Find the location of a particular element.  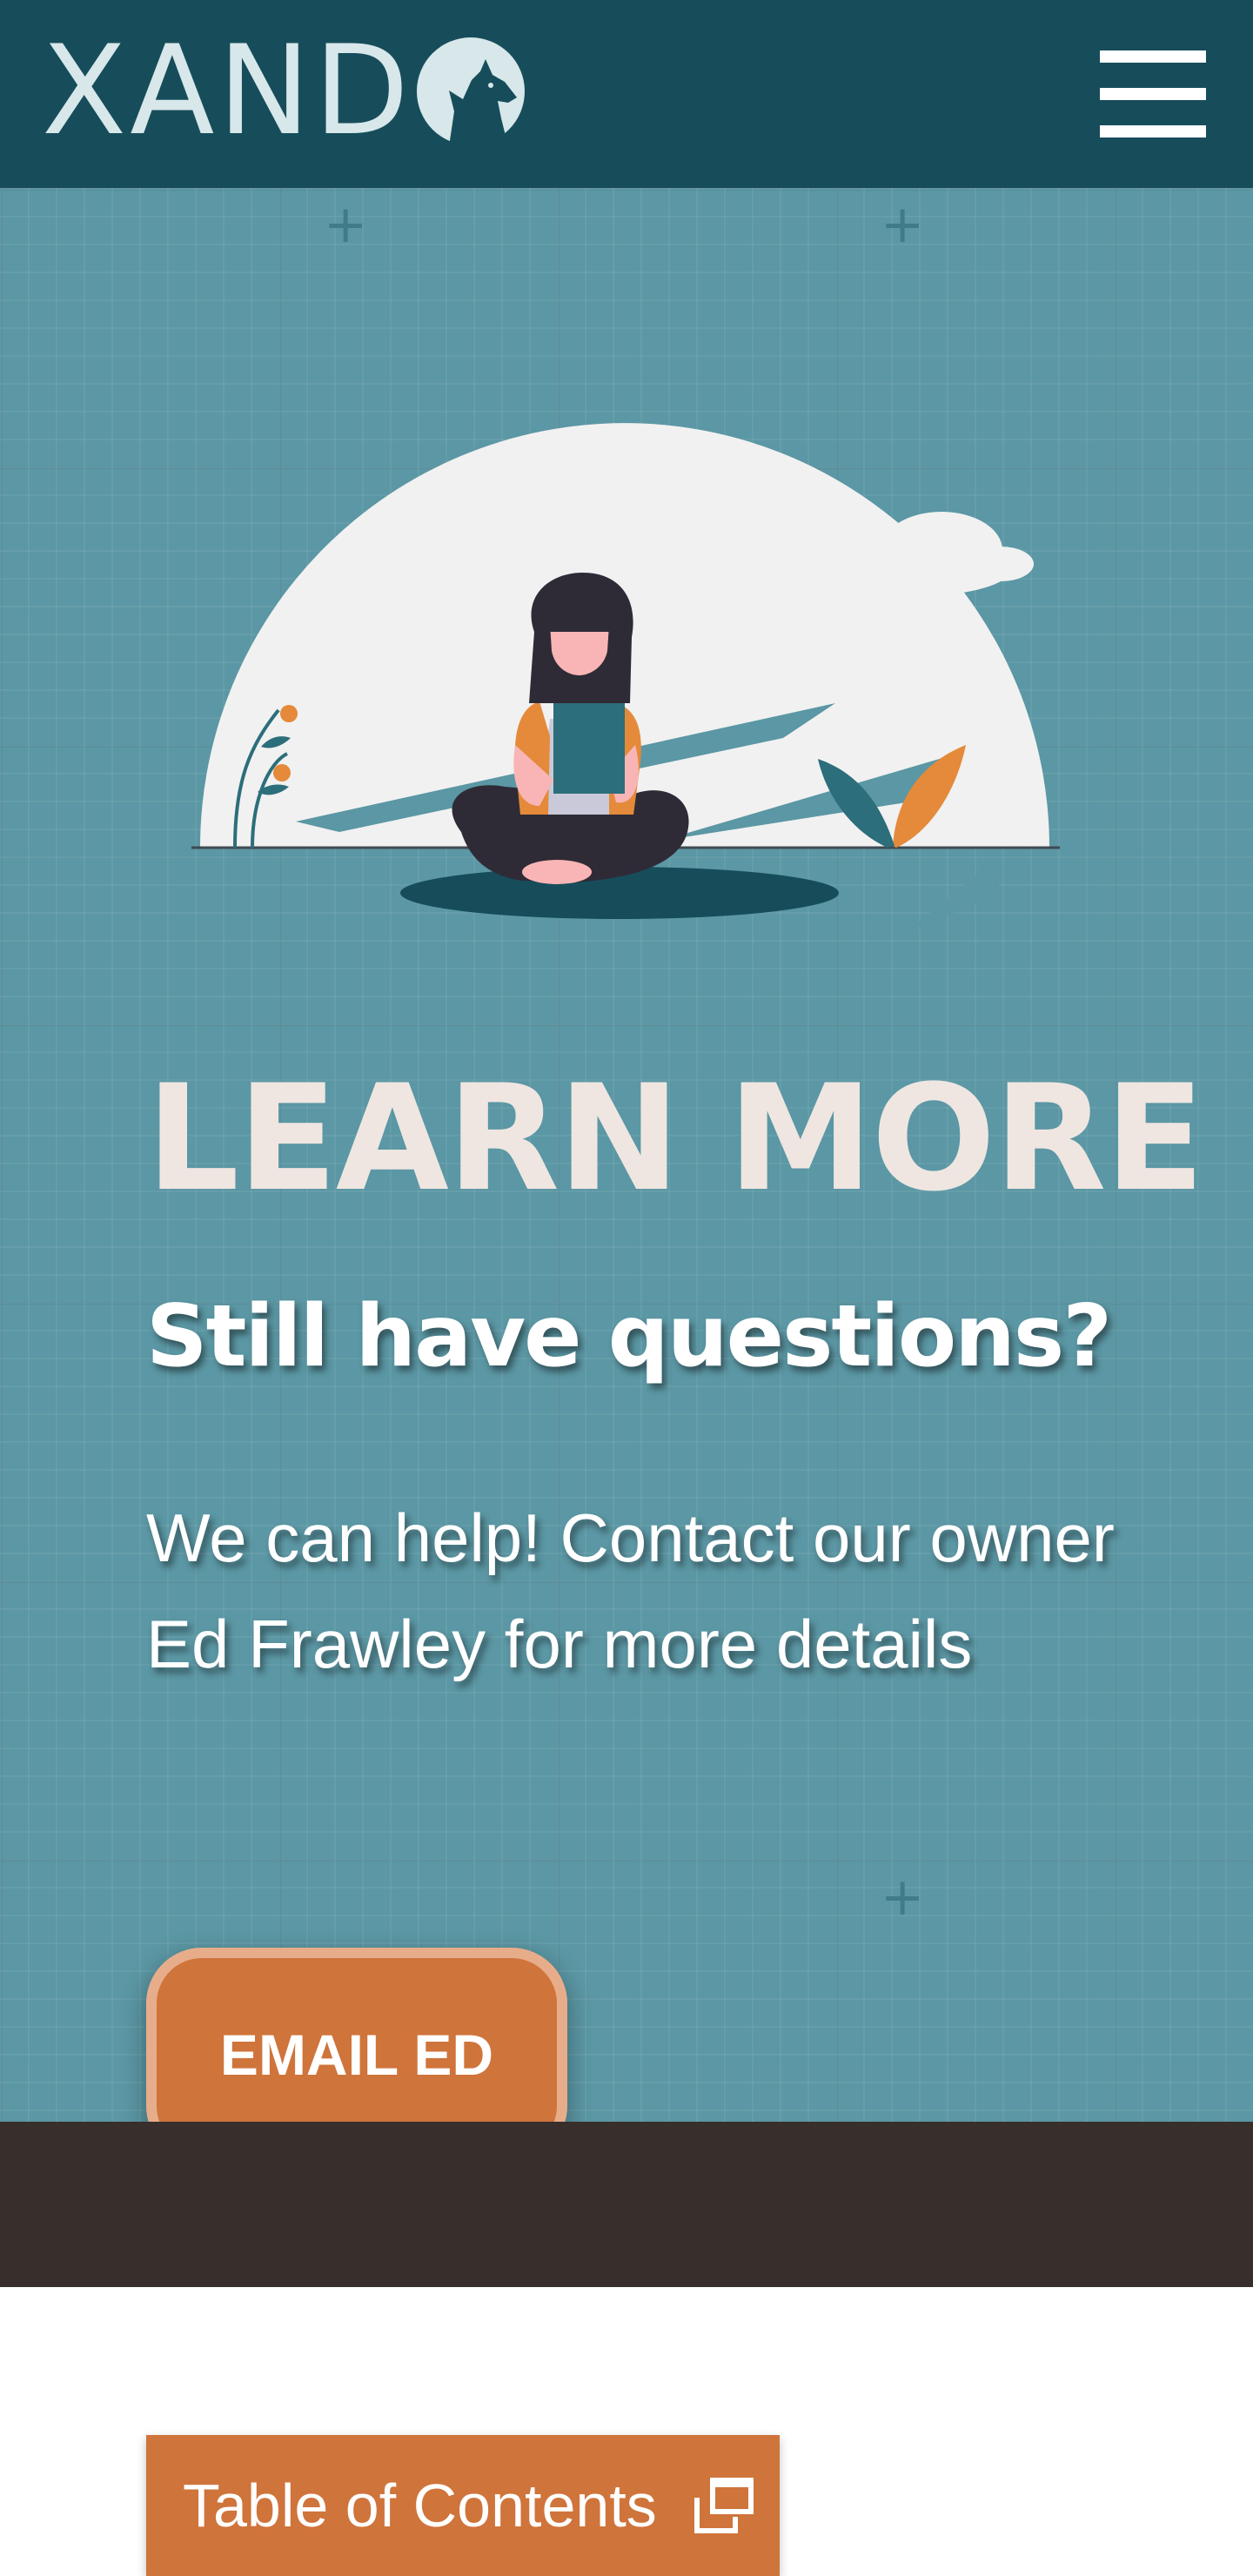

wolf-head-logo-icon is located at coordinates (470, 91).